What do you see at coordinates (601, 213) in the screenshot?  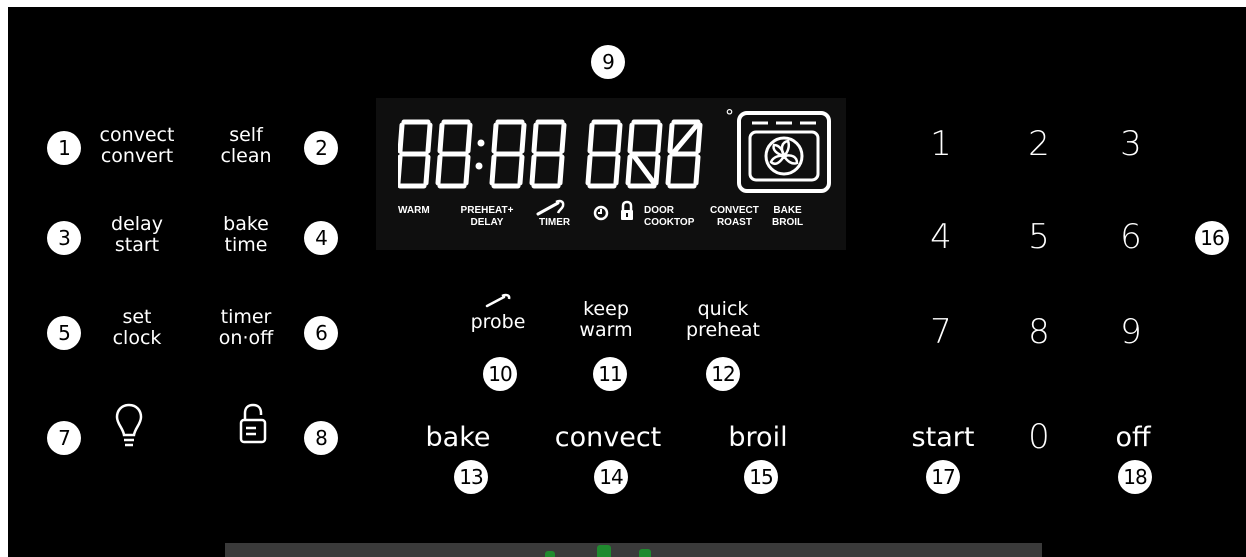 I see `clock-icon` at bounding box center [601, 213].